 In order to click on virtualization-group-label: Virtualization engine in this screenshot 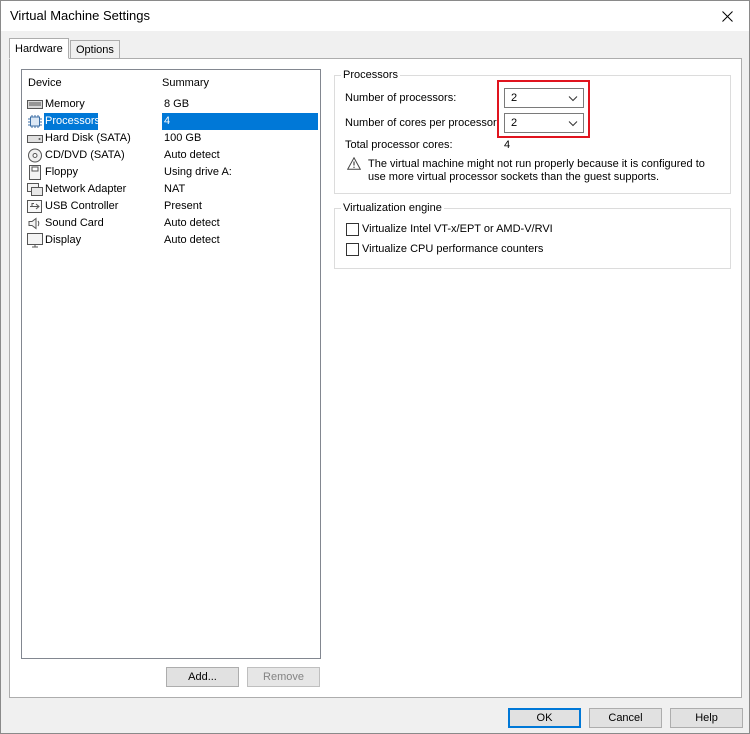, I will do `click(392, 208)`.